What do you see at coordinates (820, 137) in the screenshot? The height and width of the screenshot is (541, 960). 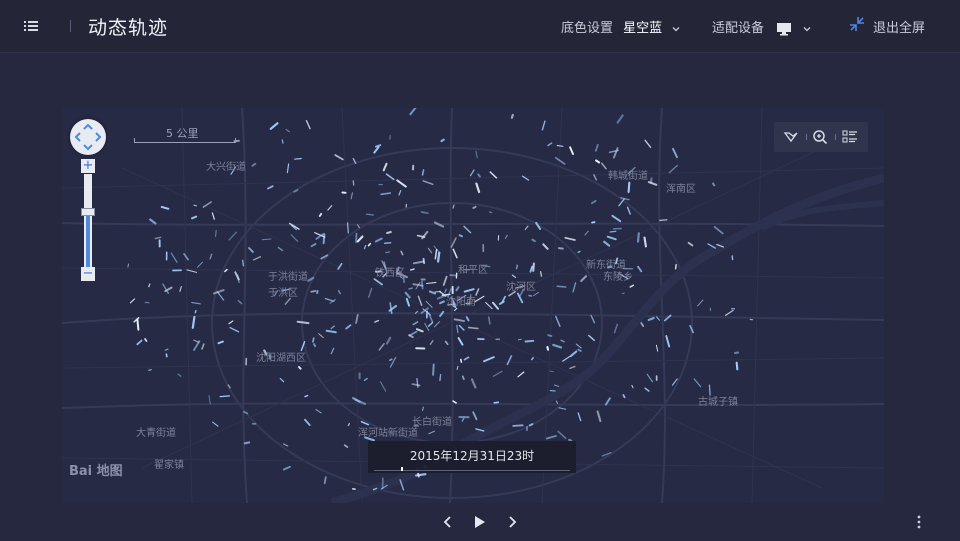 I see `zoom-search-icon` at bounding box center [820, 137].